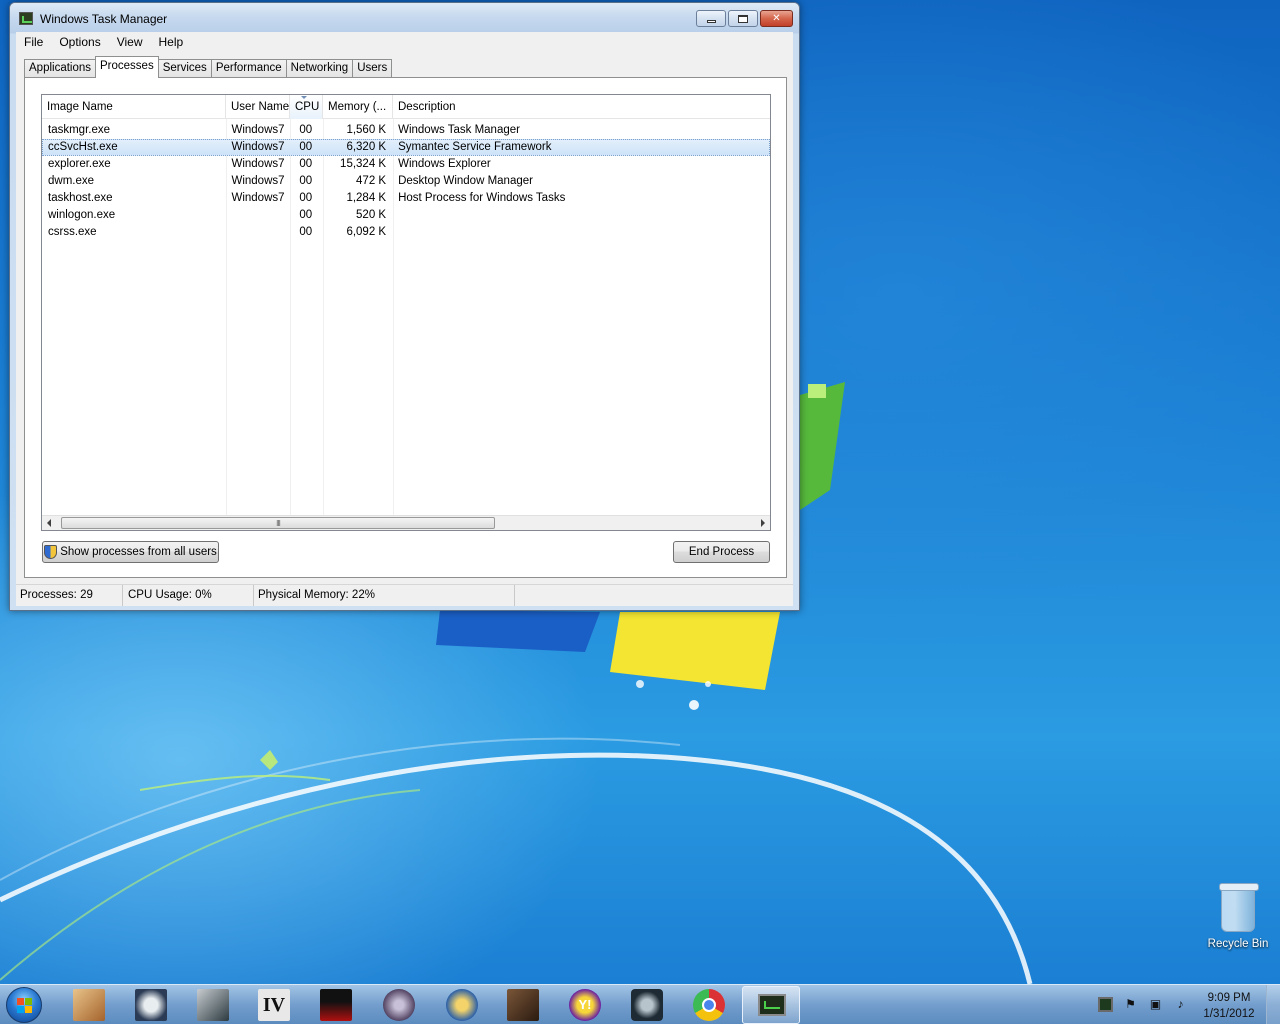 The image size is (1280, 1024). What do you see at coordinates (127, 67) in the screenshot?
I see `tab-processes: Processes` at bounding box center [127, 67].